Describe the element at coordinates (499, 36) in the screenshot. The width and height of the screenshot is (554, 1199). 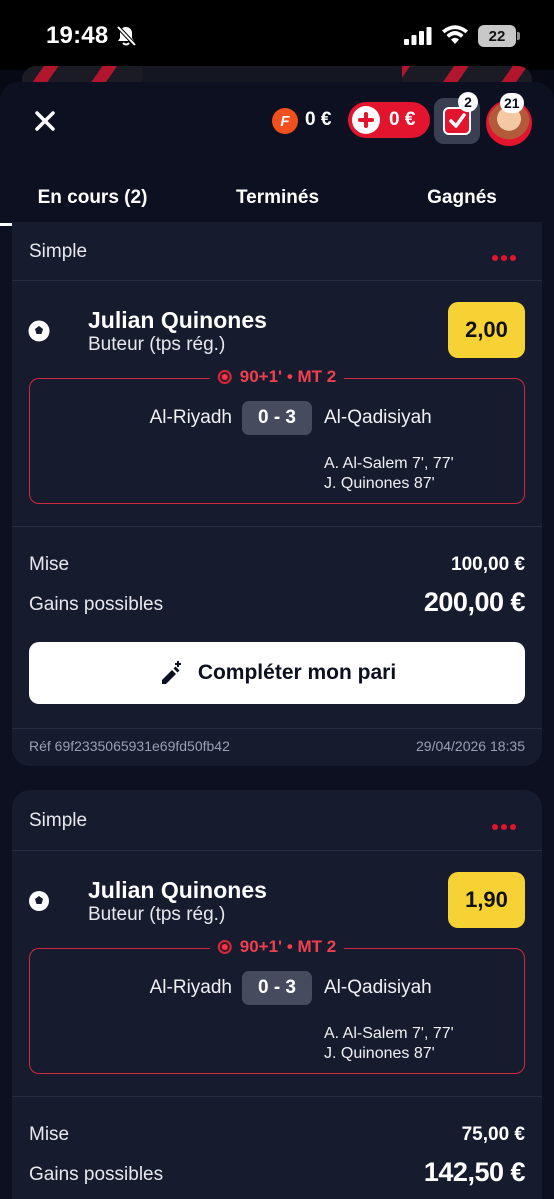
I see `battery-indicator: 22` at that location.